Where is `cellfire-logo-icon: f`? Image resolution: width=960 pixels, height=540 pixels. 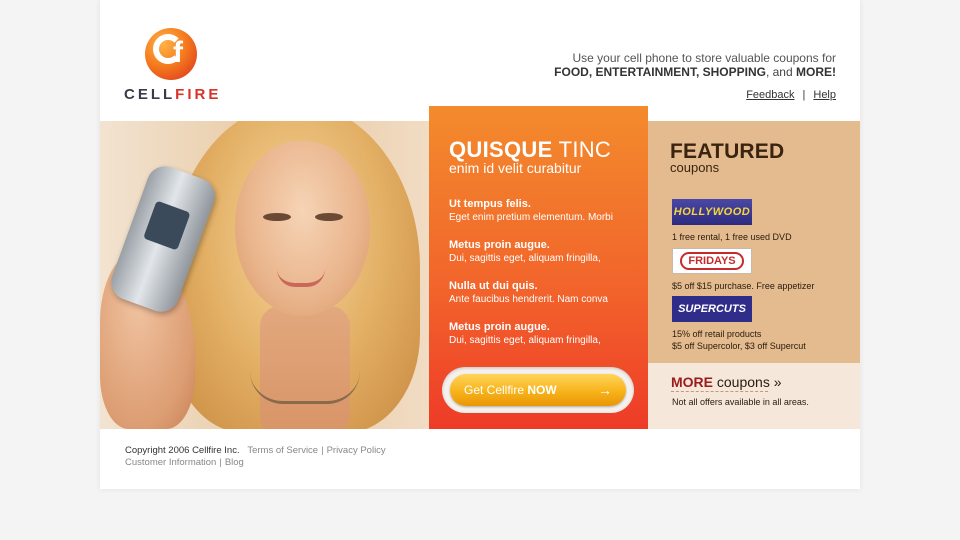
cellfire-logo-icon: f is located at coordinates (171, 54).